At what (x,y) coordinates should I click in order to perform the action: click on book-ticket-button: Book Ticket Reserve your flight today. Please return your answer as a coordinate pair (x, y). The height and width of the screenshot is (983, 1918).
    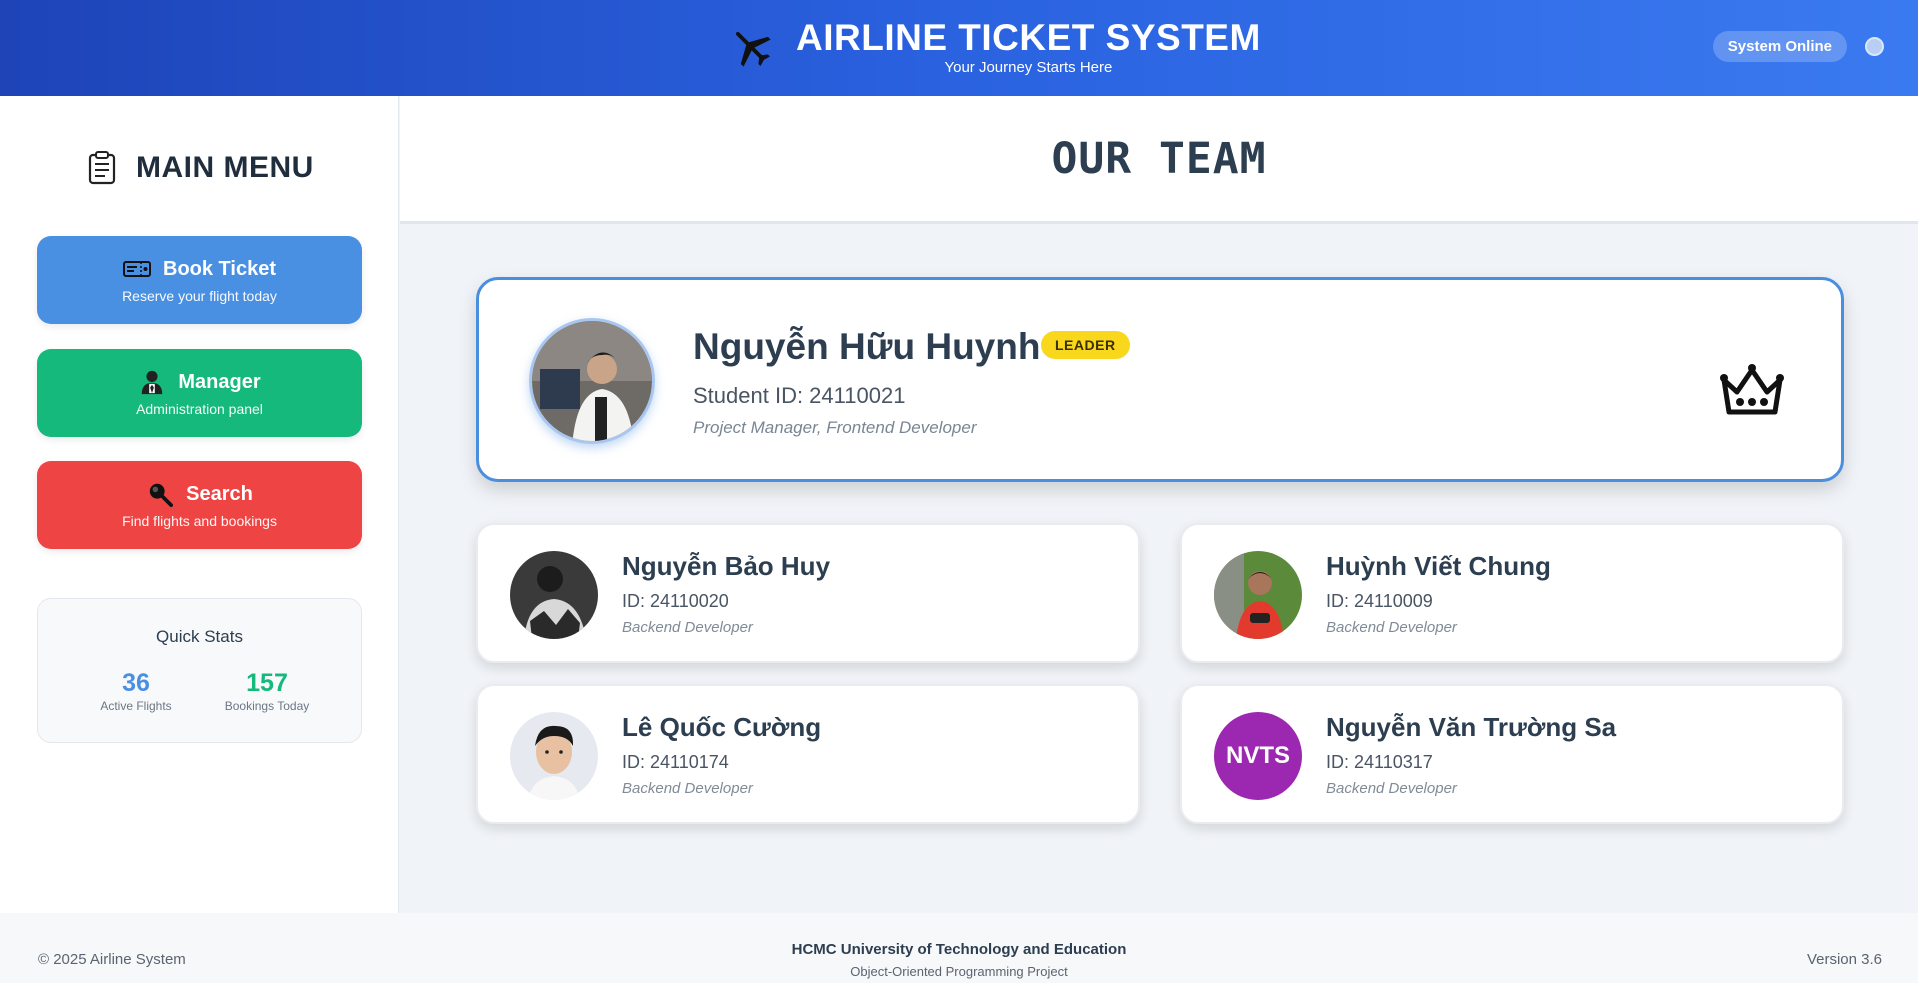
    Looking at the image, I should click on (199, 280).